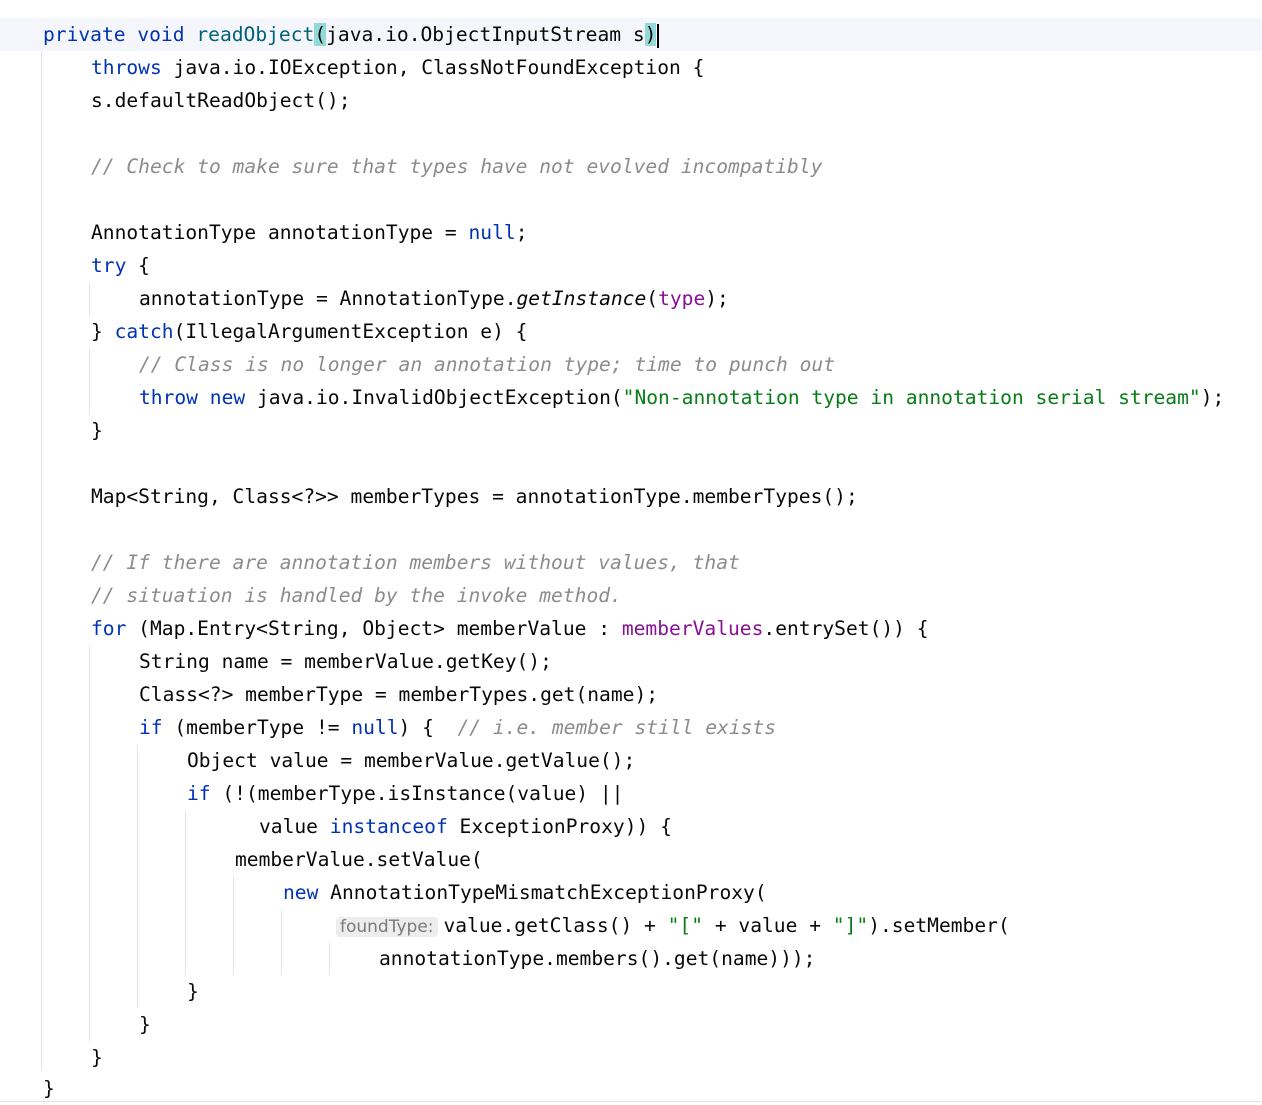  I want to click on code-text: (memberType !=, so click(257, 727).